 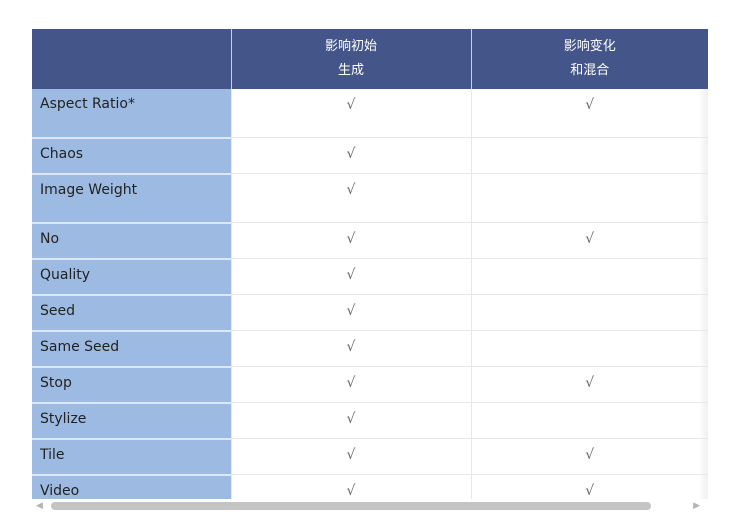 I want to click on header-parameter, so click(x=131, y=59).